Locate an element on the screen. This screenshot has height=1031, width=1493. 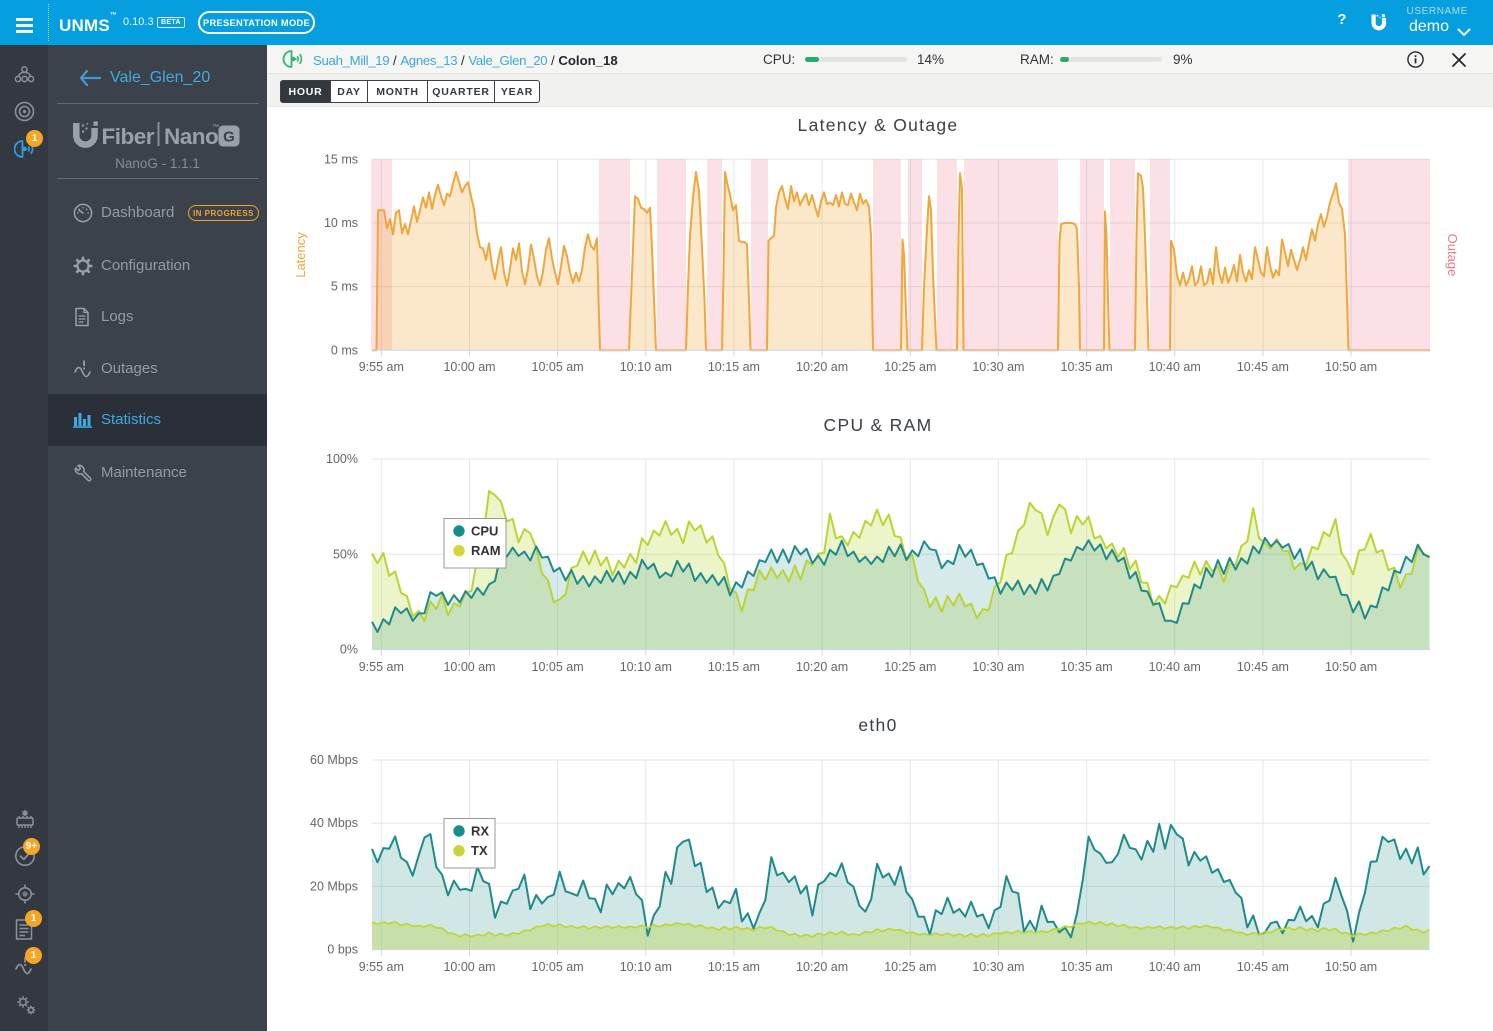
svg-text: 0 ms is located at coordinates (344, 350).